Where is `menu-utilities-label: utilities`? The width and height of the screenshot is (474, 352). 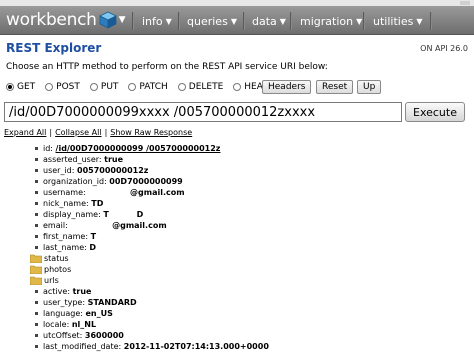
menu-utilities-label: utilities is located at coordinates (393, 21).